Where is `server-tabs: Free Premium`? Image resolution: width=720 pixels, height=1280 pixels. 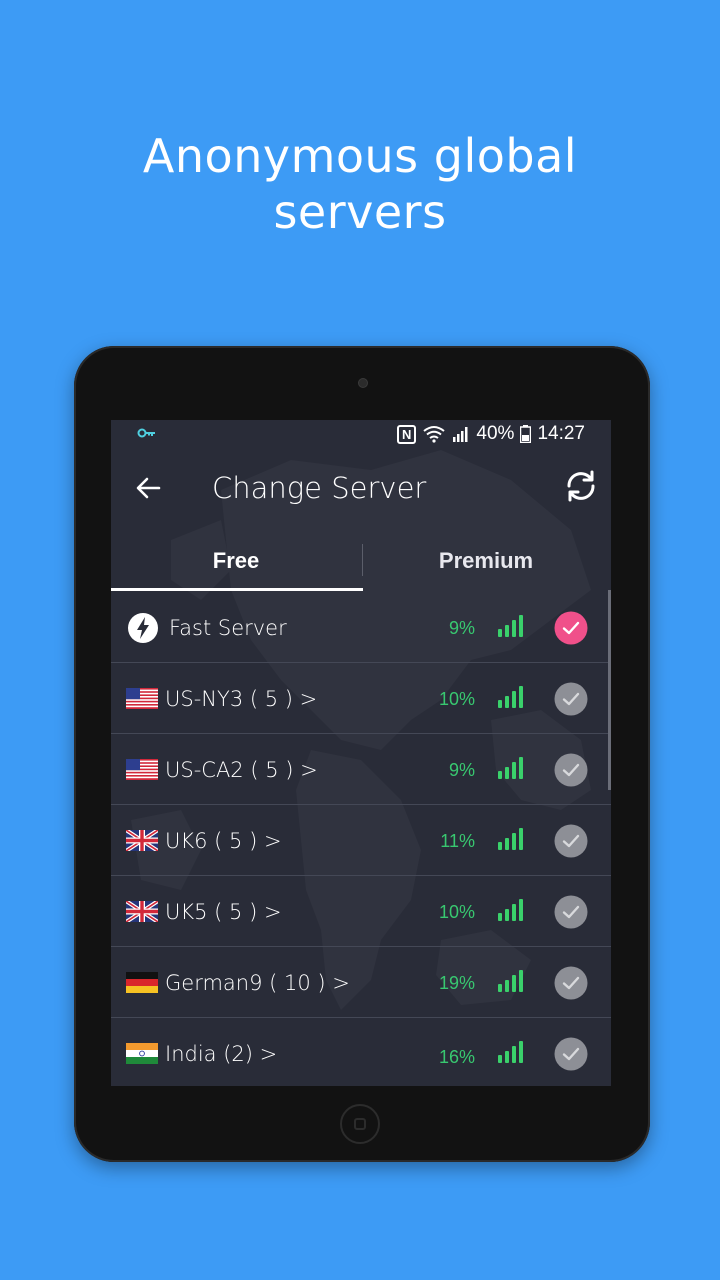
server-tabs: Free Premium is located at coordinates (361, 565).